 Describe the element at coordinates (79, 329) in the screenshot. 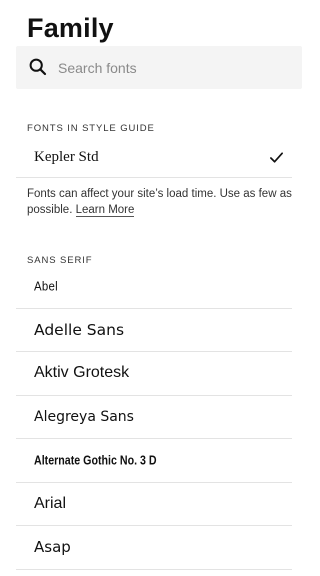

I see `font-item-label: Adelle Sans` at that location.